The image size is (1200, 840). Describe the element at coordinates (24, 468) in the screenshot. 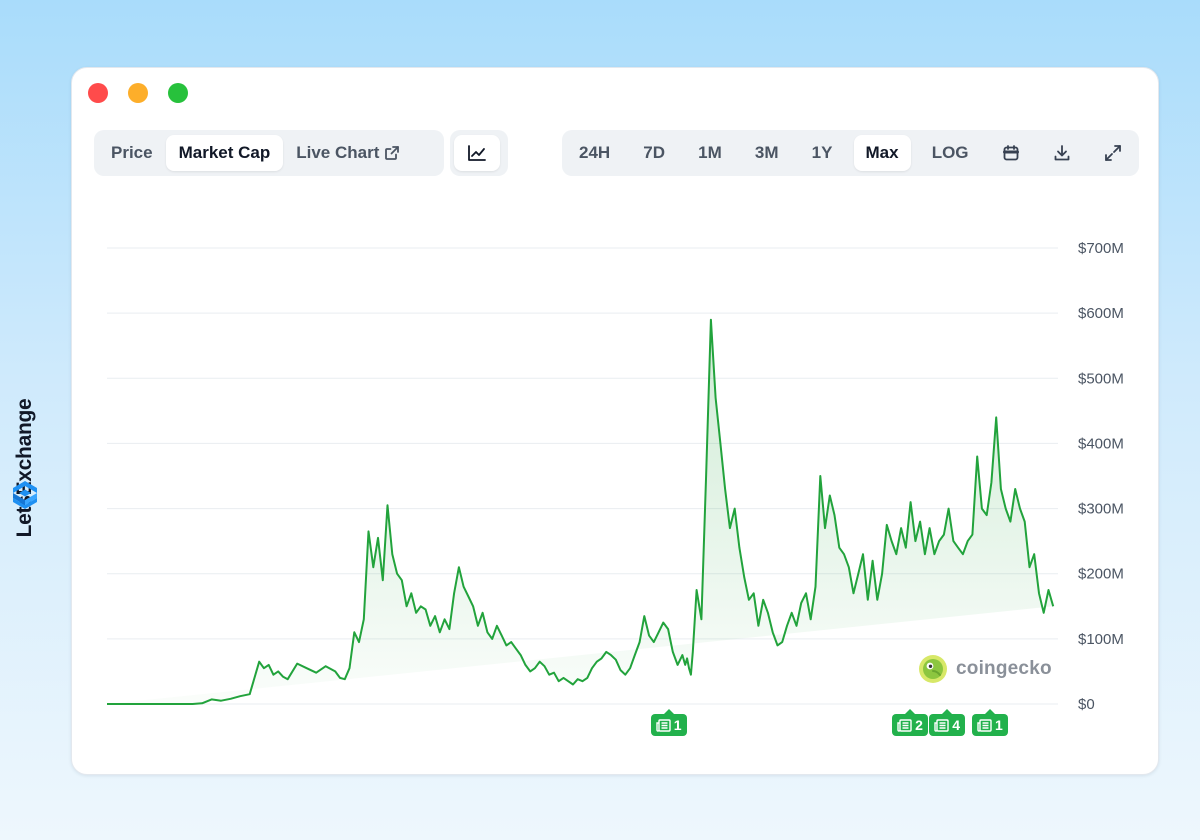

I see `brand-name: LetsExchange` at that location.